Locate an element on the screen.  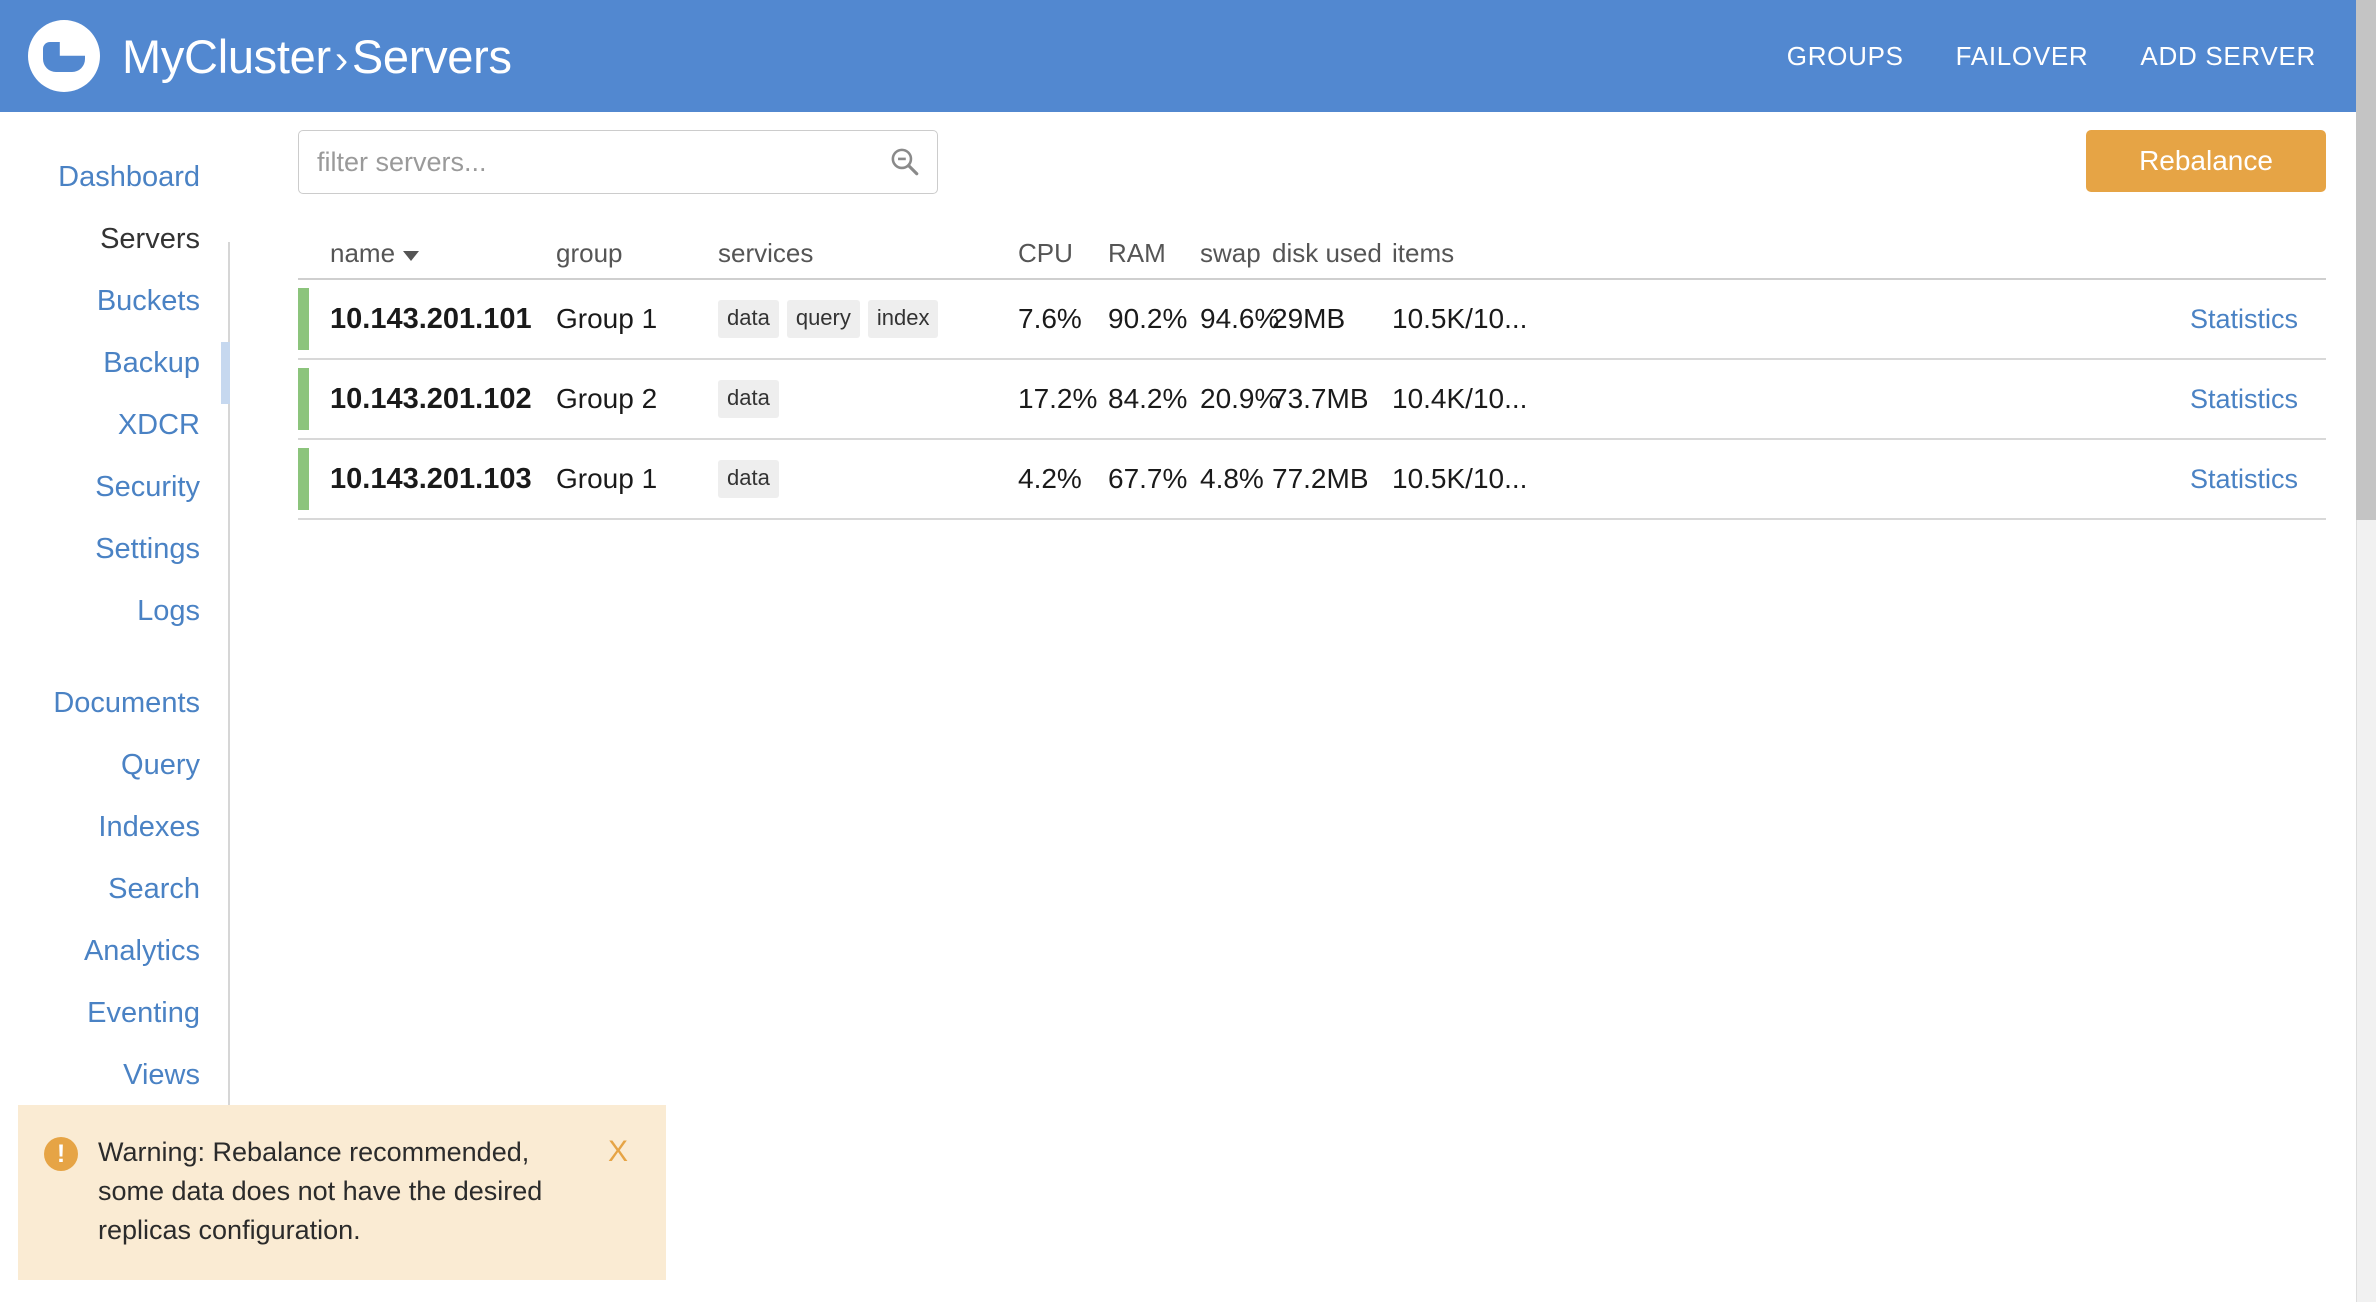
column-header-items: items is located at coordinates (1482, 253).